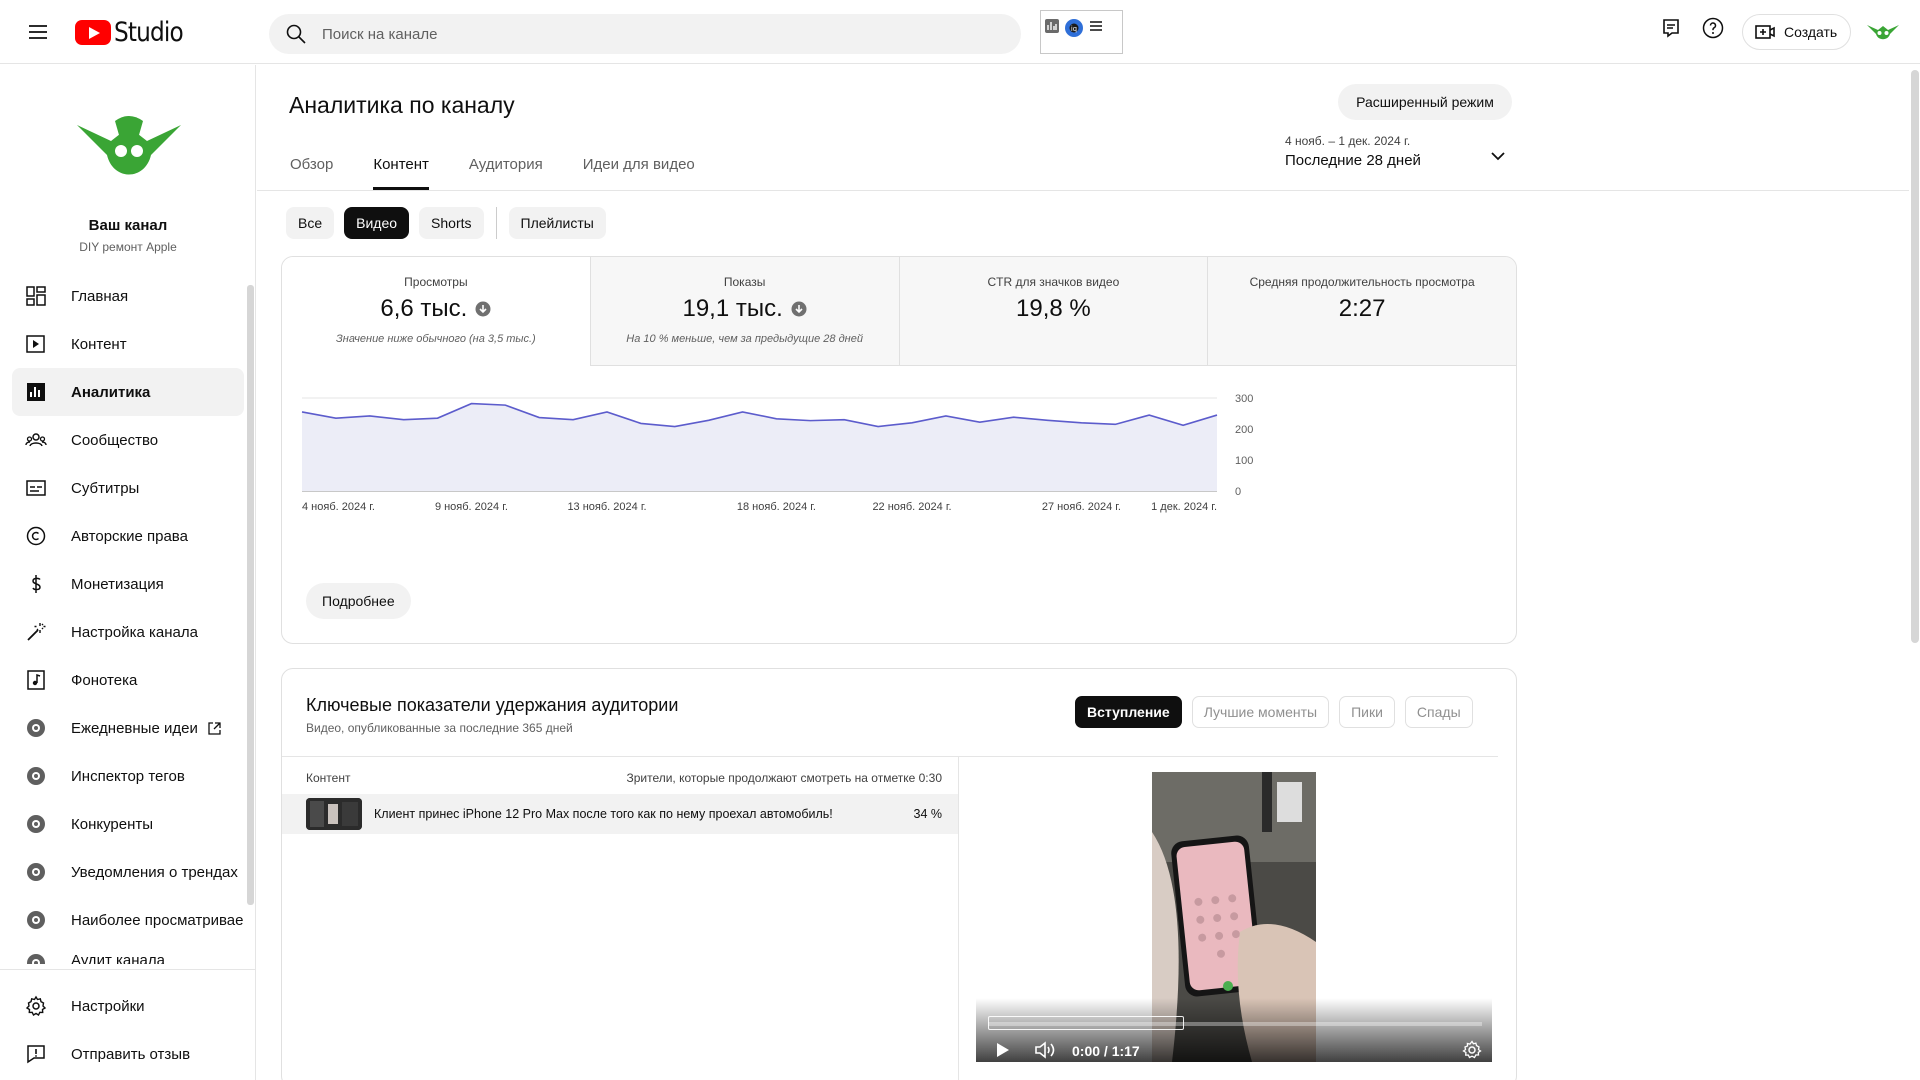 The image size is (1920, 1080). What do you see at coordinates (1811, 32) in the screenshot?
I see `create-button-label: Создать` at bounding box center [1811, 32].